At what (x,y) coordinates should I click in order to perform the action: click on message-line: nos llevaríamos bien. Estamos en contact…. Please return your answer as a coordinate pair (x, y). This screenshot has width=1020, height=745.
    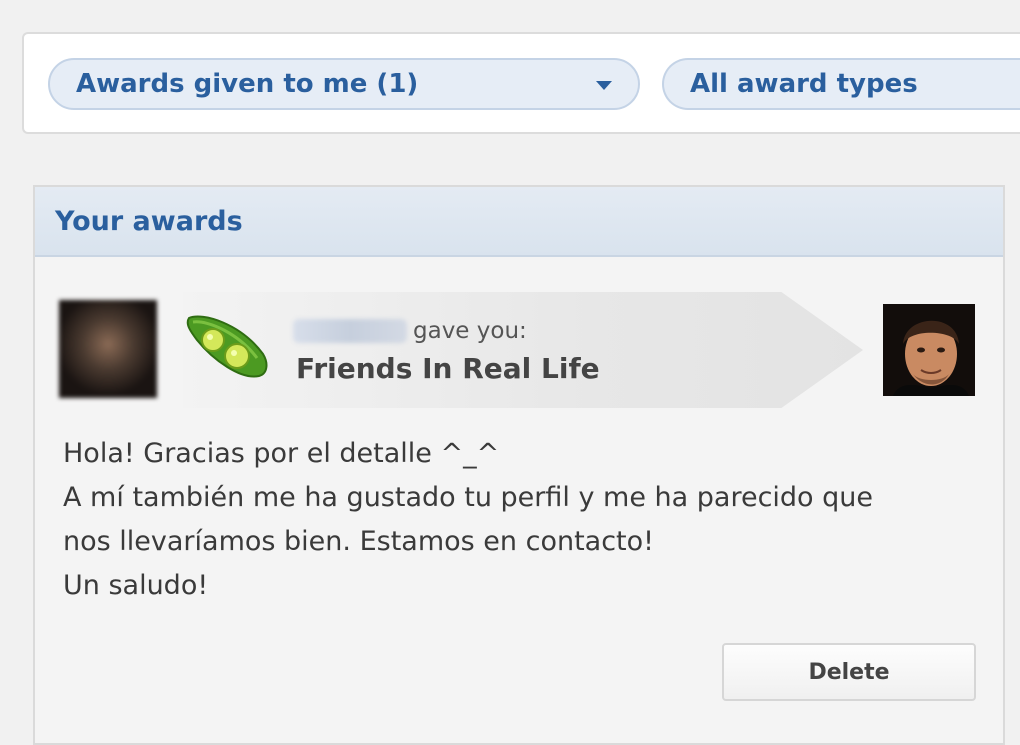
    Looking at the image, I should click on (358, 541).